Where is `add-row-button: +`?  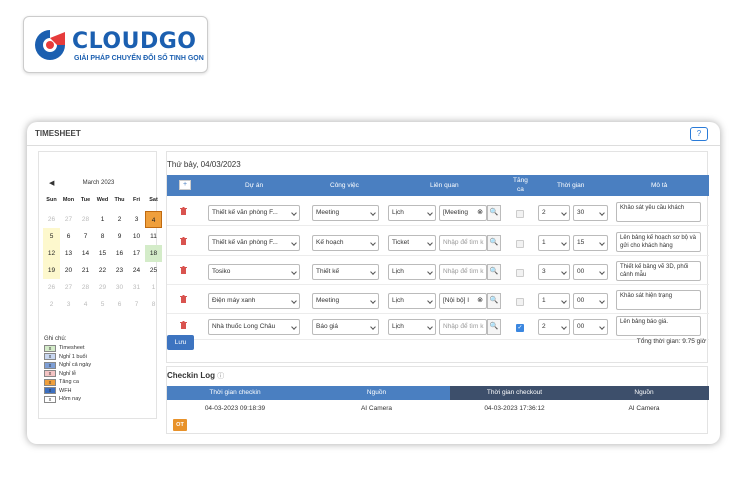
add-row-button: + is located at coordinates (185, 185).